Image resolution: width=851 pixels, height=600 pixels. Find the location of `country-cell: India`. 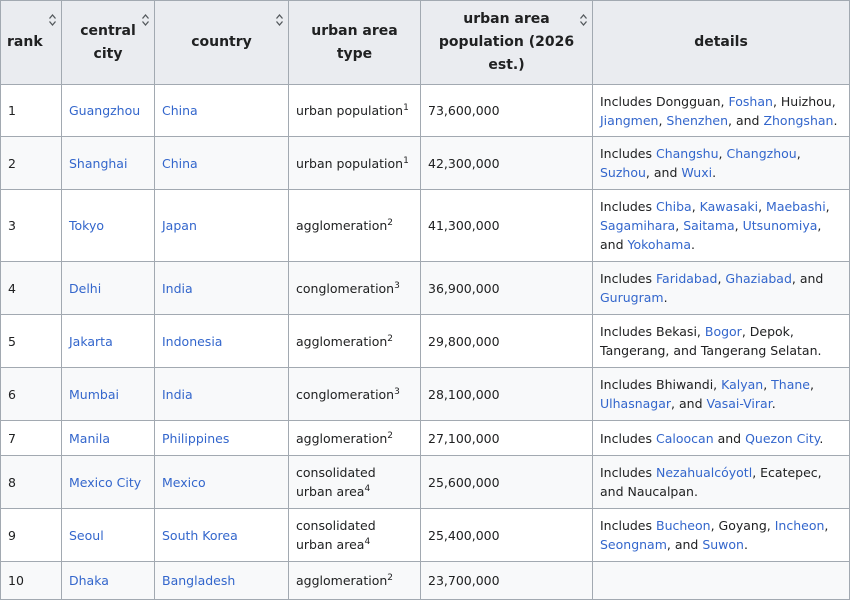

country-cell: India is located at coordinates (221, 288).